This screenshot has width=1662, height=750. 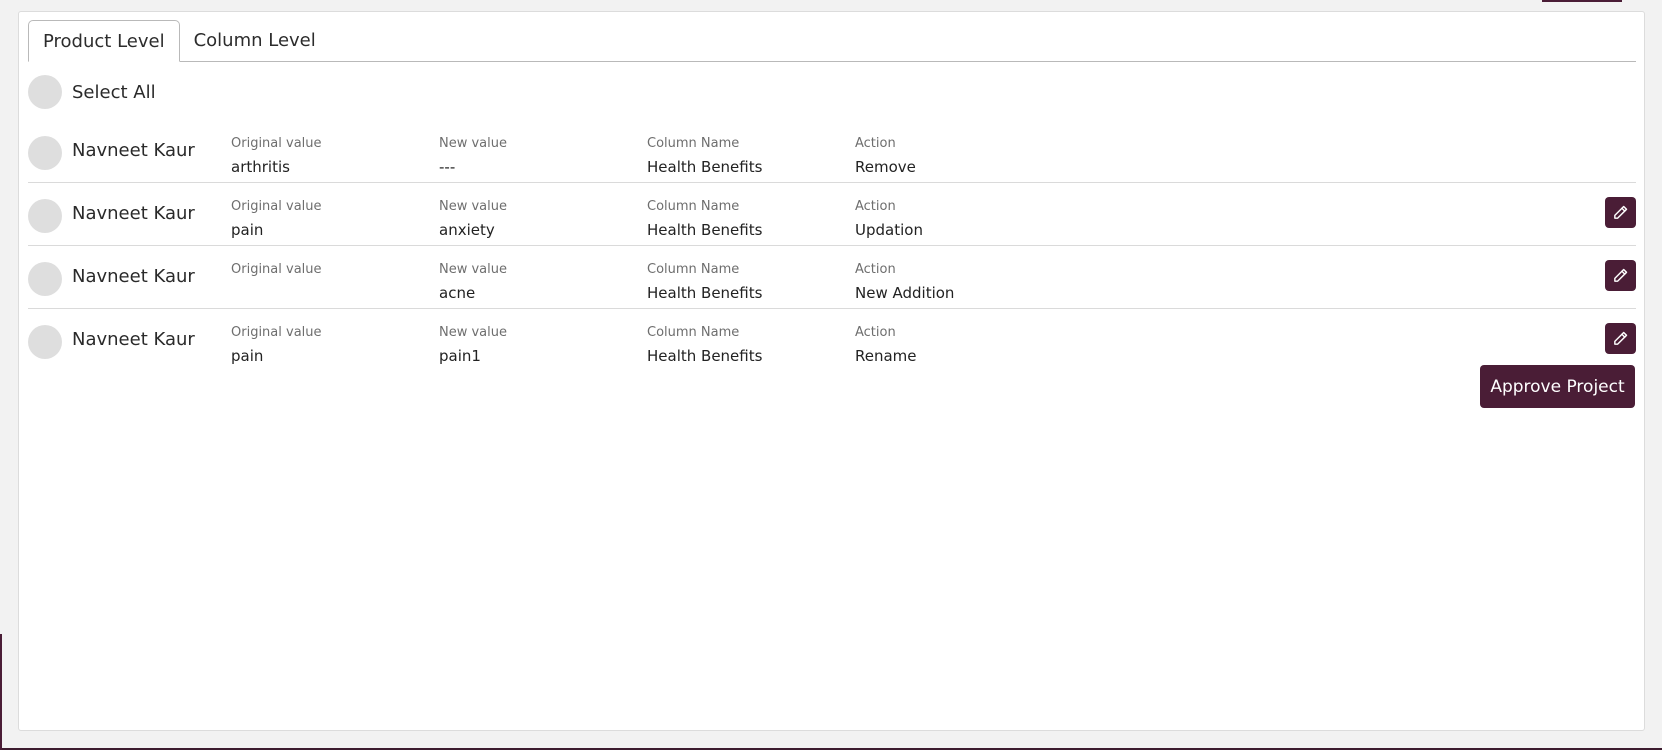 I want to click on action-cell: Action Remove, so click(x=885, y=155).